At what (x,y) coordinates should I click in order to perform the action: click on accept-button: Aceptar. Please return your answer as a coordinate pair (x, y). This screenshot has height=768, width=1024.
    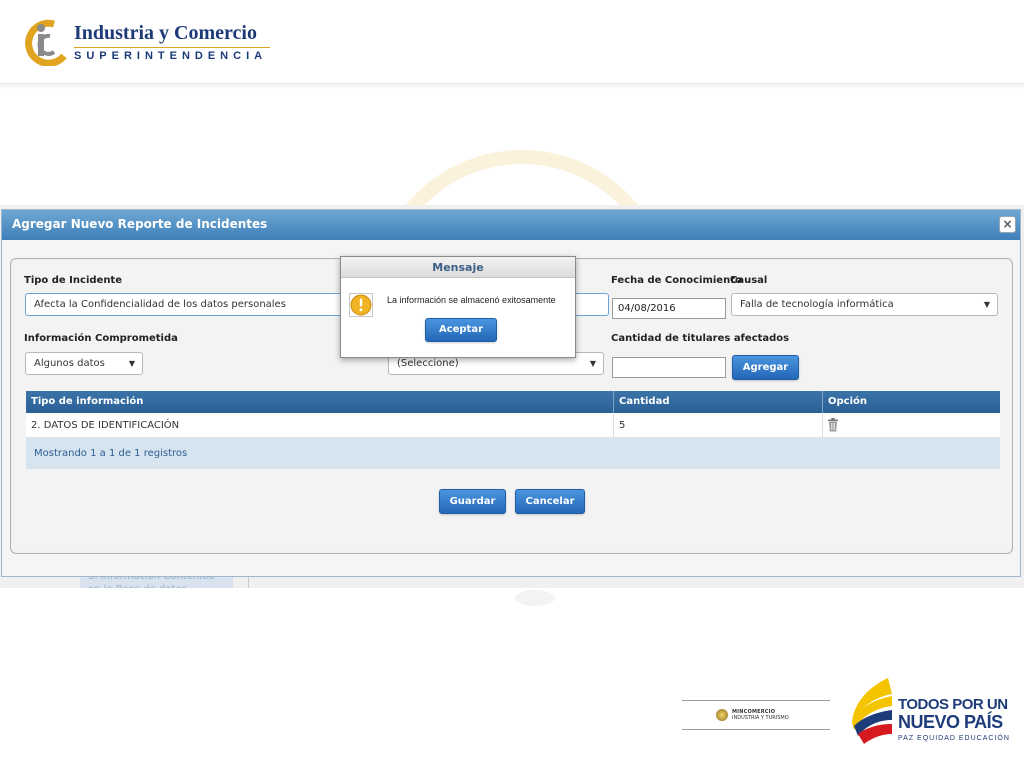
    Looking at the image, I should click on (461, 330).